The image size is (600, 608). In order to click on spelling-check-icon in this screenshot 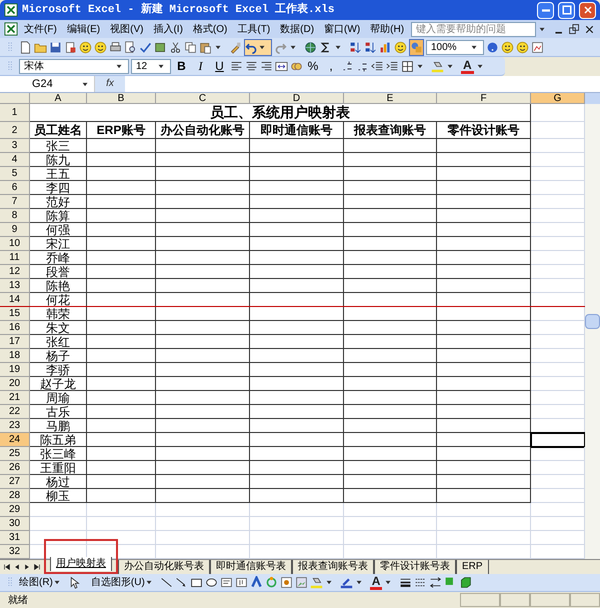, I will do `click(145, 47)`.